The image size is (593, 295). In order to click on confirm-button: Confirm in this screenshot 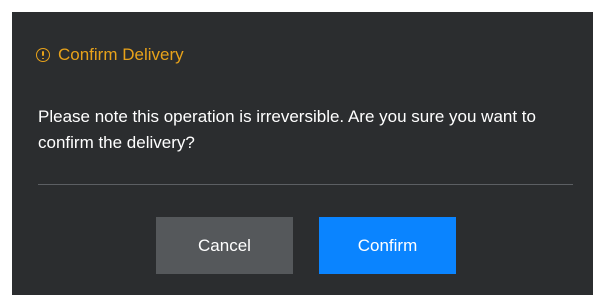, I will do `click(387, 245)`.